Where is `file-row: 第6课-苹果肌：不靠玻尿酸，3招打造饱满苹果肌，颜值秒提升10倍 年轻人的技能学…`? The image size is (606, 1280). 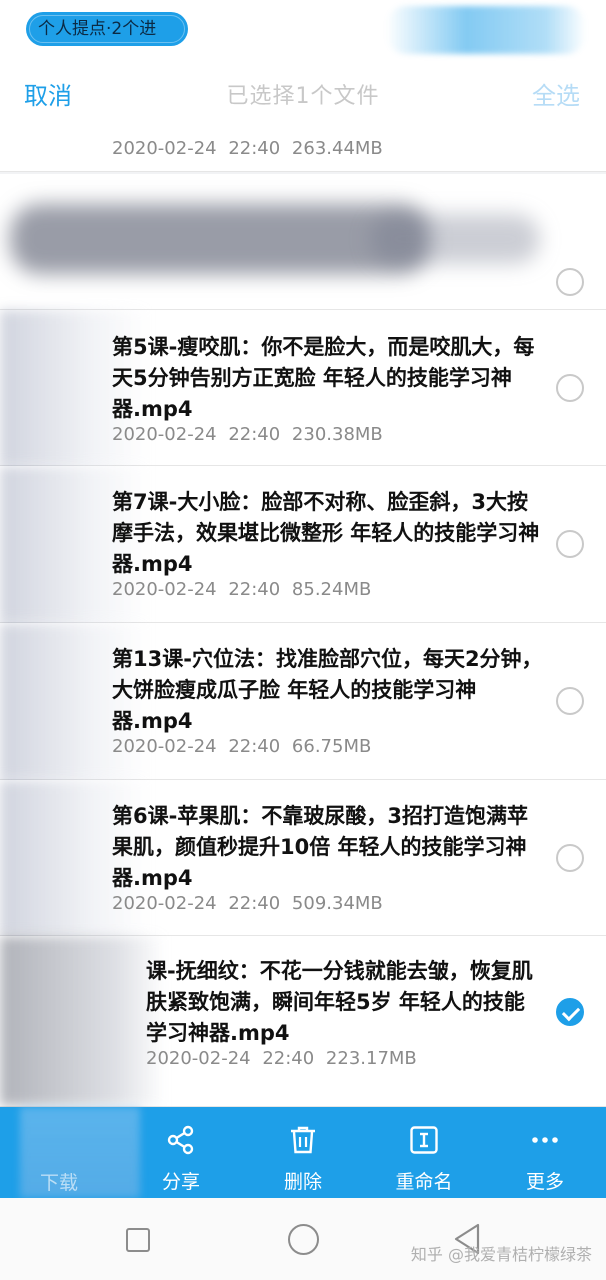 file-row: 第6课-苹果肌：不靠玻尿酸，3招打造饱满苹果肌，颜值秒提升10倍 年轻人的技能学… is located at coordinates (303, 858).